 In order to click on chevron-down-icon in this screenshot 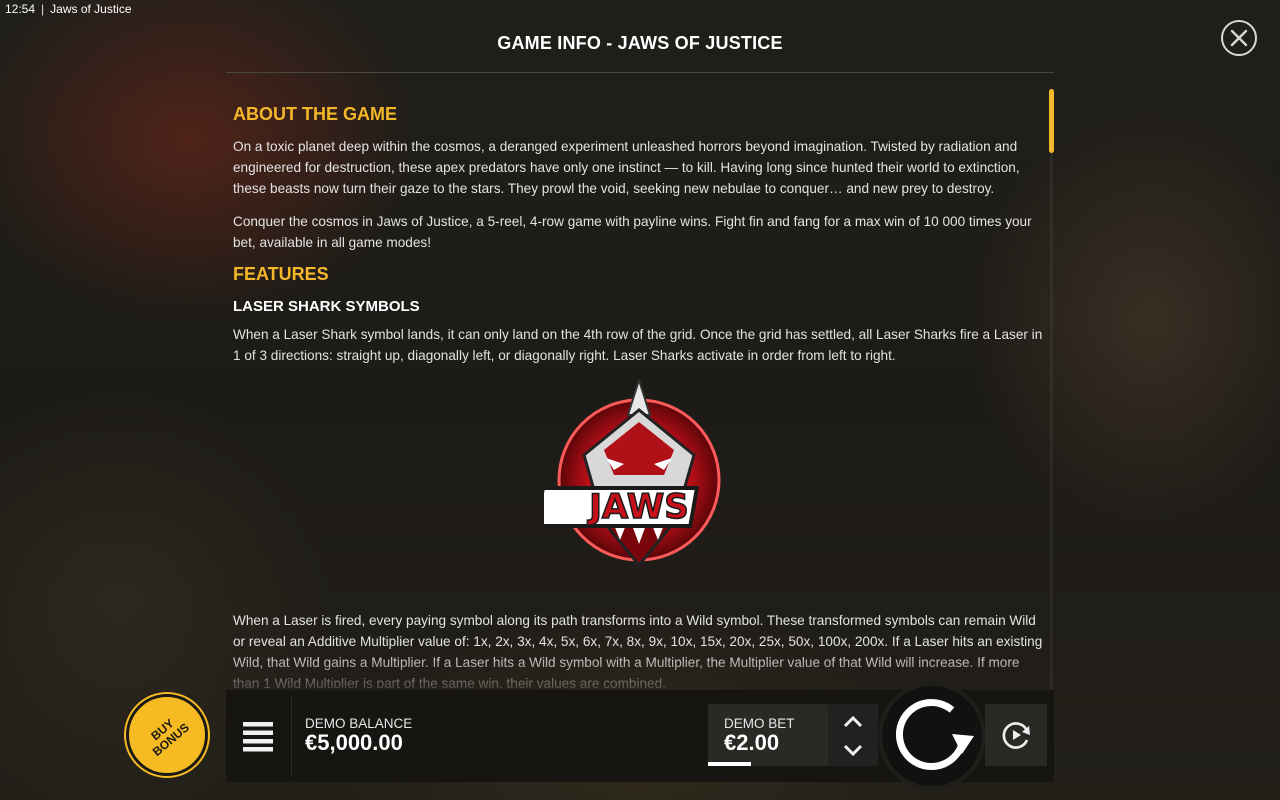, I will do `click(853, 750)`.